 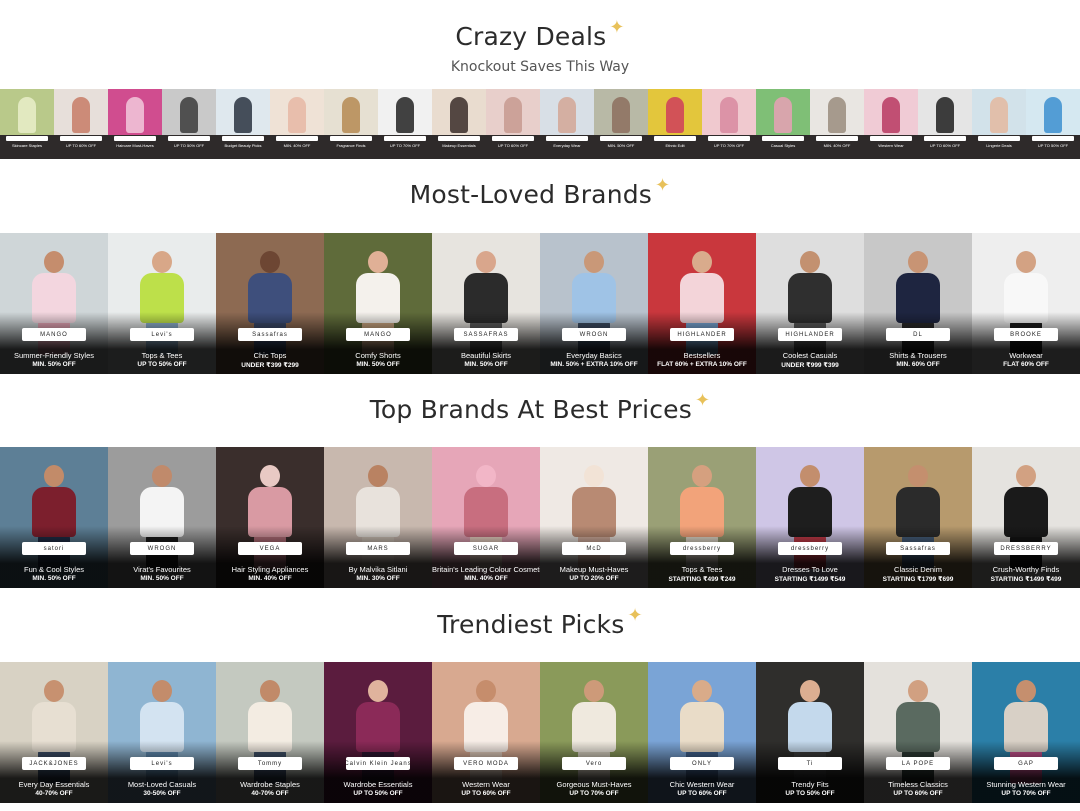 What do you see at coordinates (702, 784) in the screenshot?
I see `promo-card-title: Chic Western Wear` at bounding box center [702, 784].